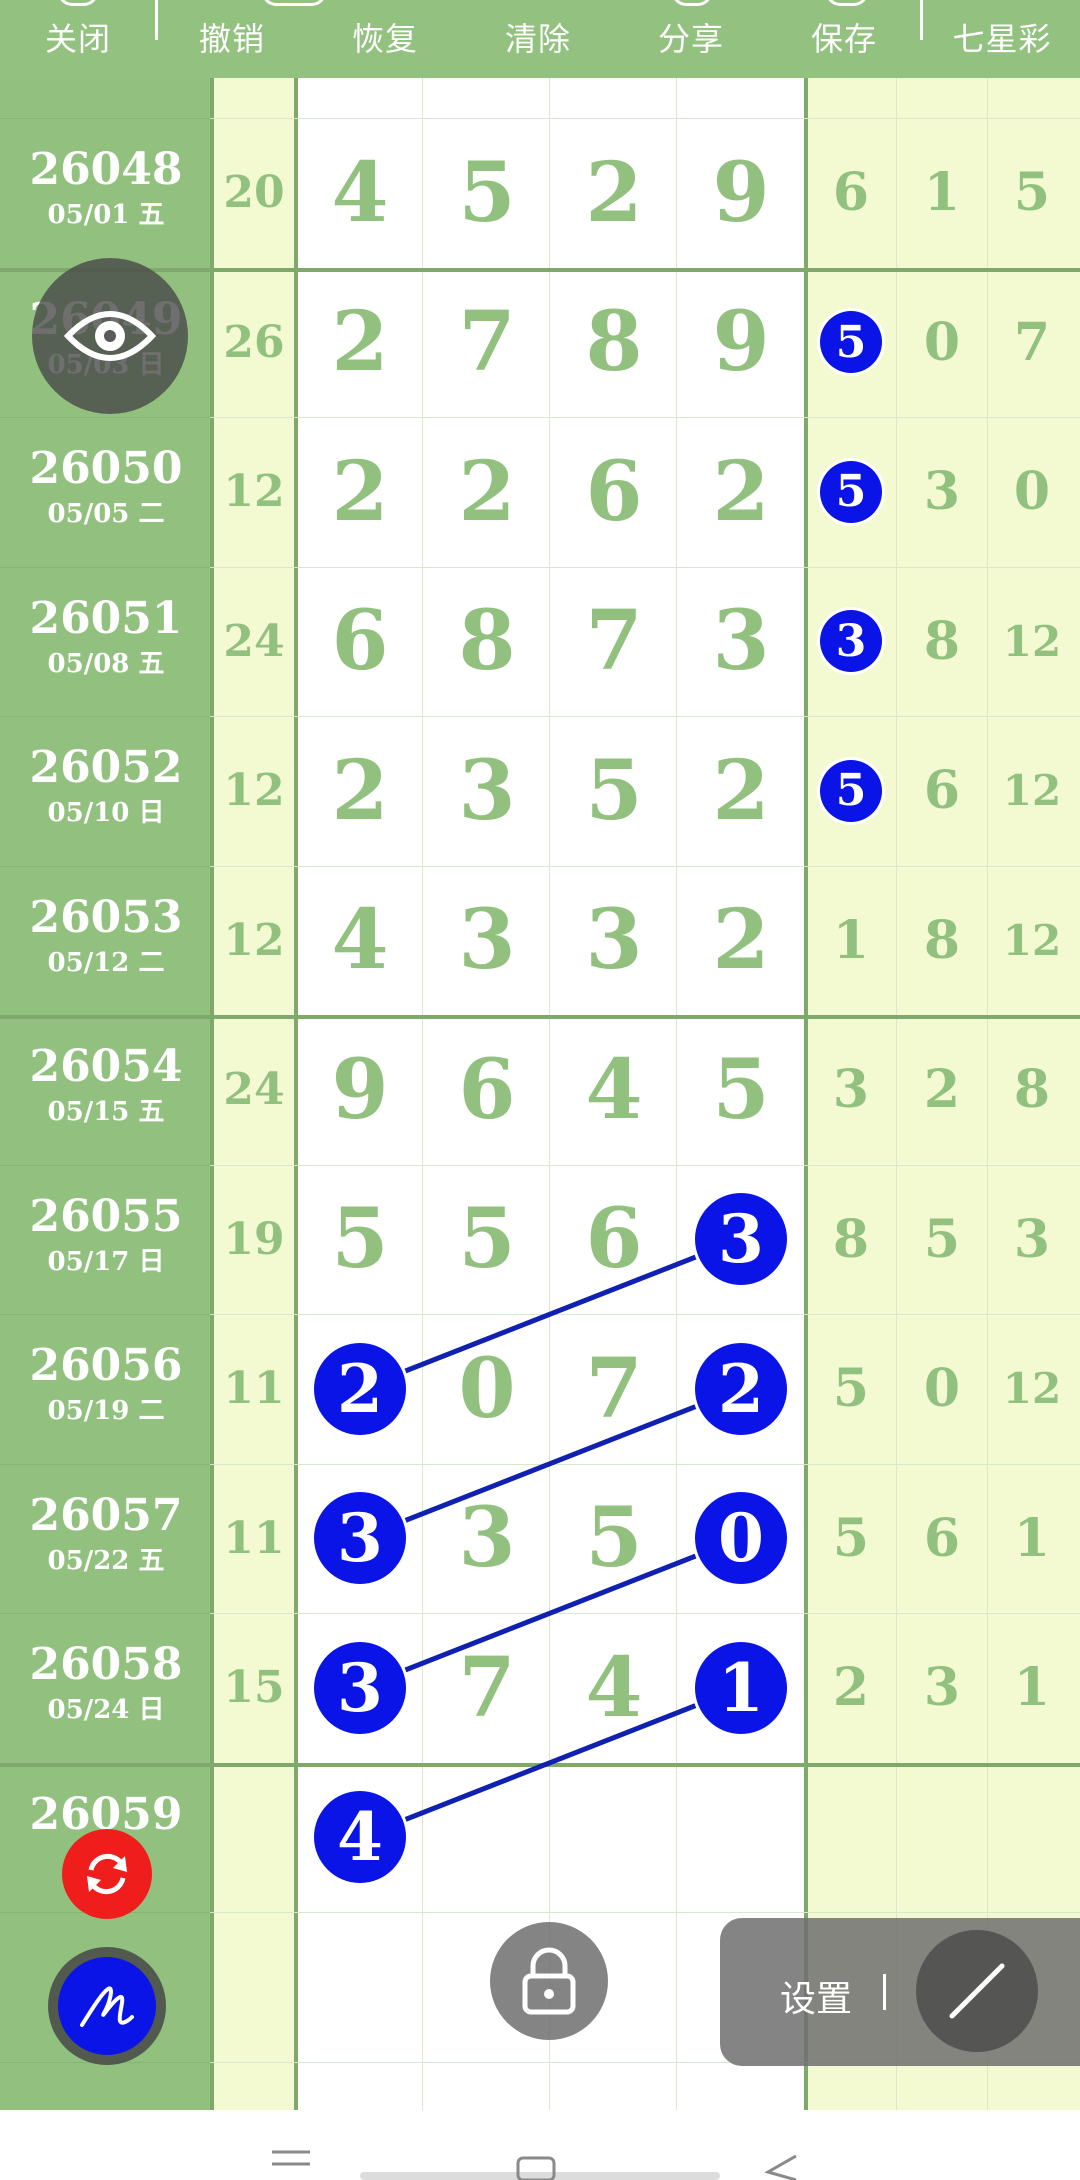  I want to click on settings-separator, so click(884, 1992).